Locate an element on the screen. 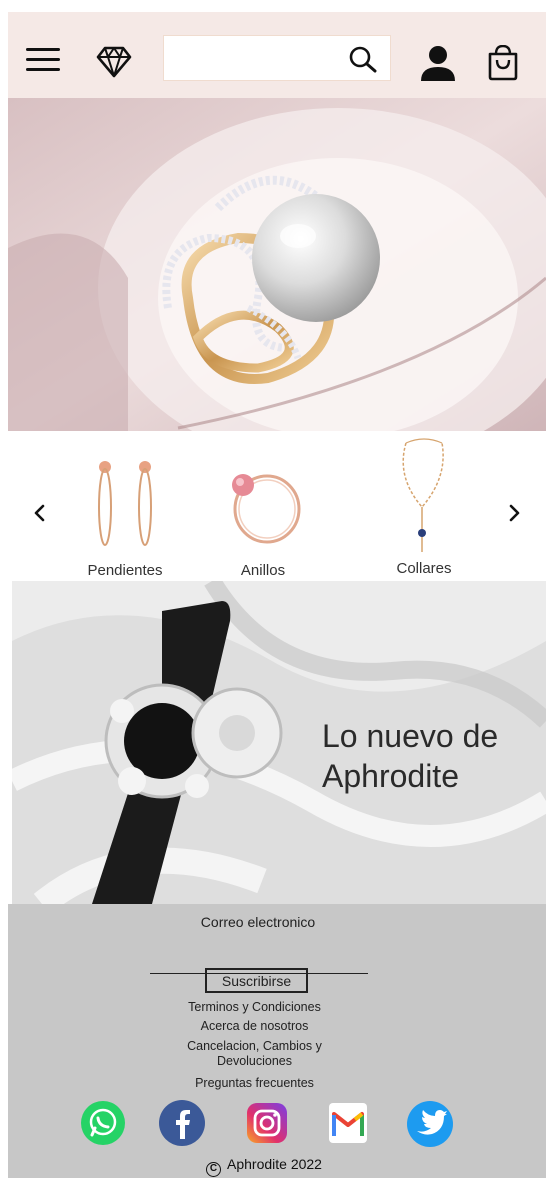 This screenshot has height=1187, width=551. hamburger-menu-icon is located at coordinates (44, 60).